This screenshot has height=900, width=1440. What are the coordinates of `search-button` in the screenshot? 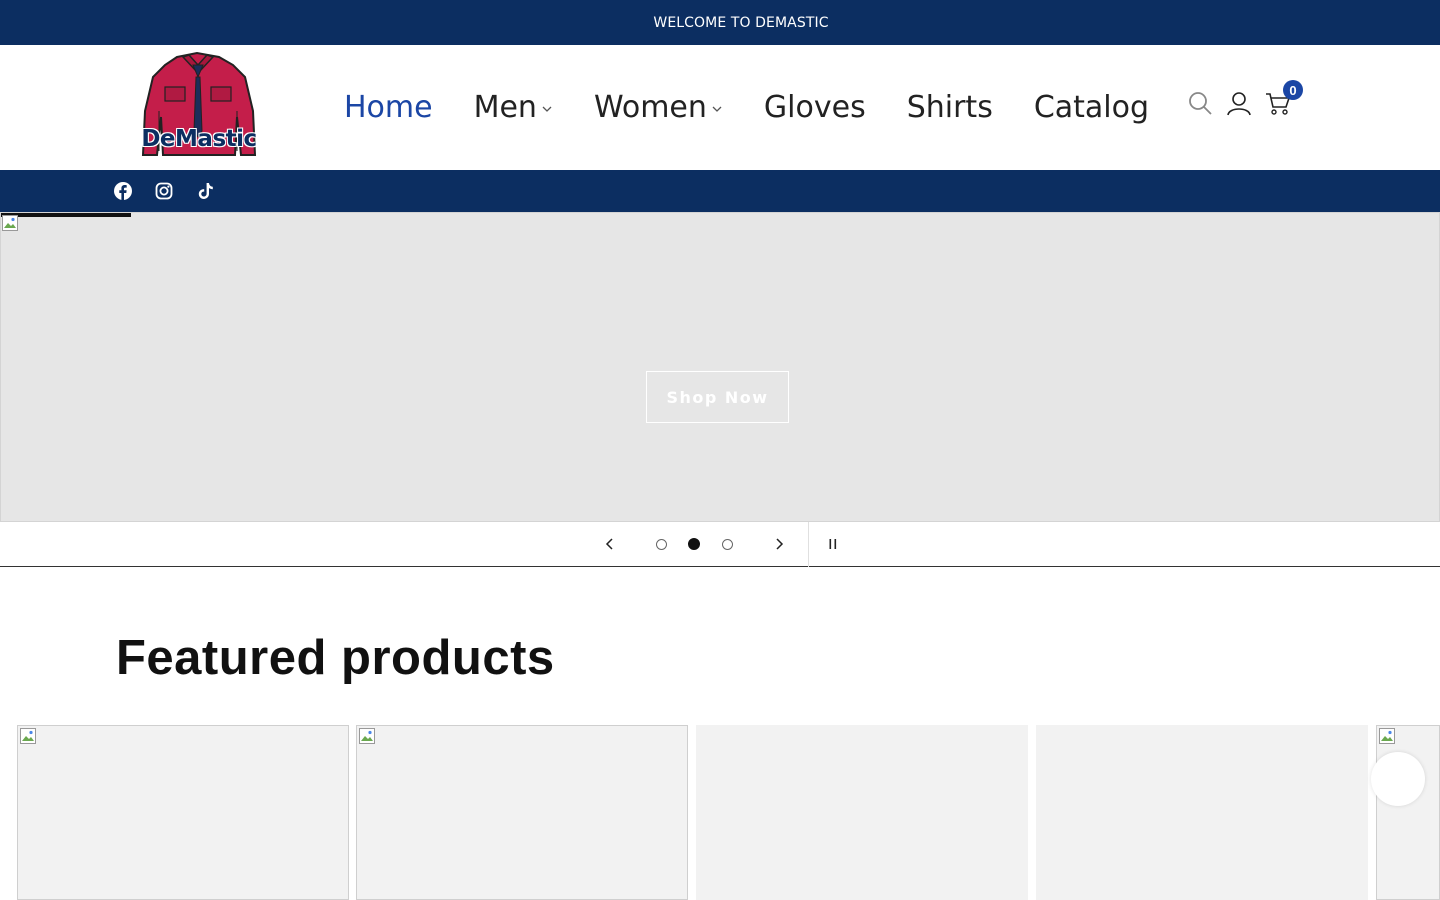 It's located at (1200, 103).